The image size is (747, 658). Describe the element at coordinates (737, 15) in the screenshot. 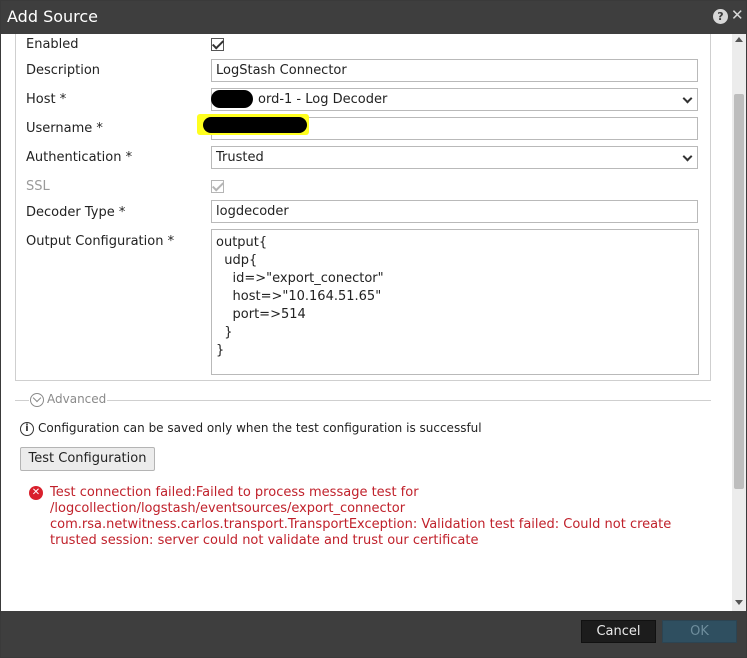

I see `close-icon: ✕` at that location.